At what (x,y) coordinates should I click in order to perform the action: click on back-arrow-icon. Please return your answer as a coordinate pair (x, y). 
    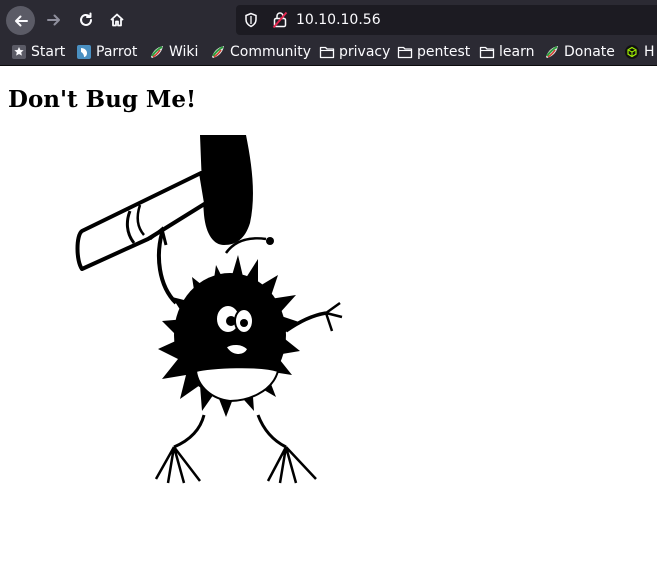
    Looking at the image, I should click on (21, 20).